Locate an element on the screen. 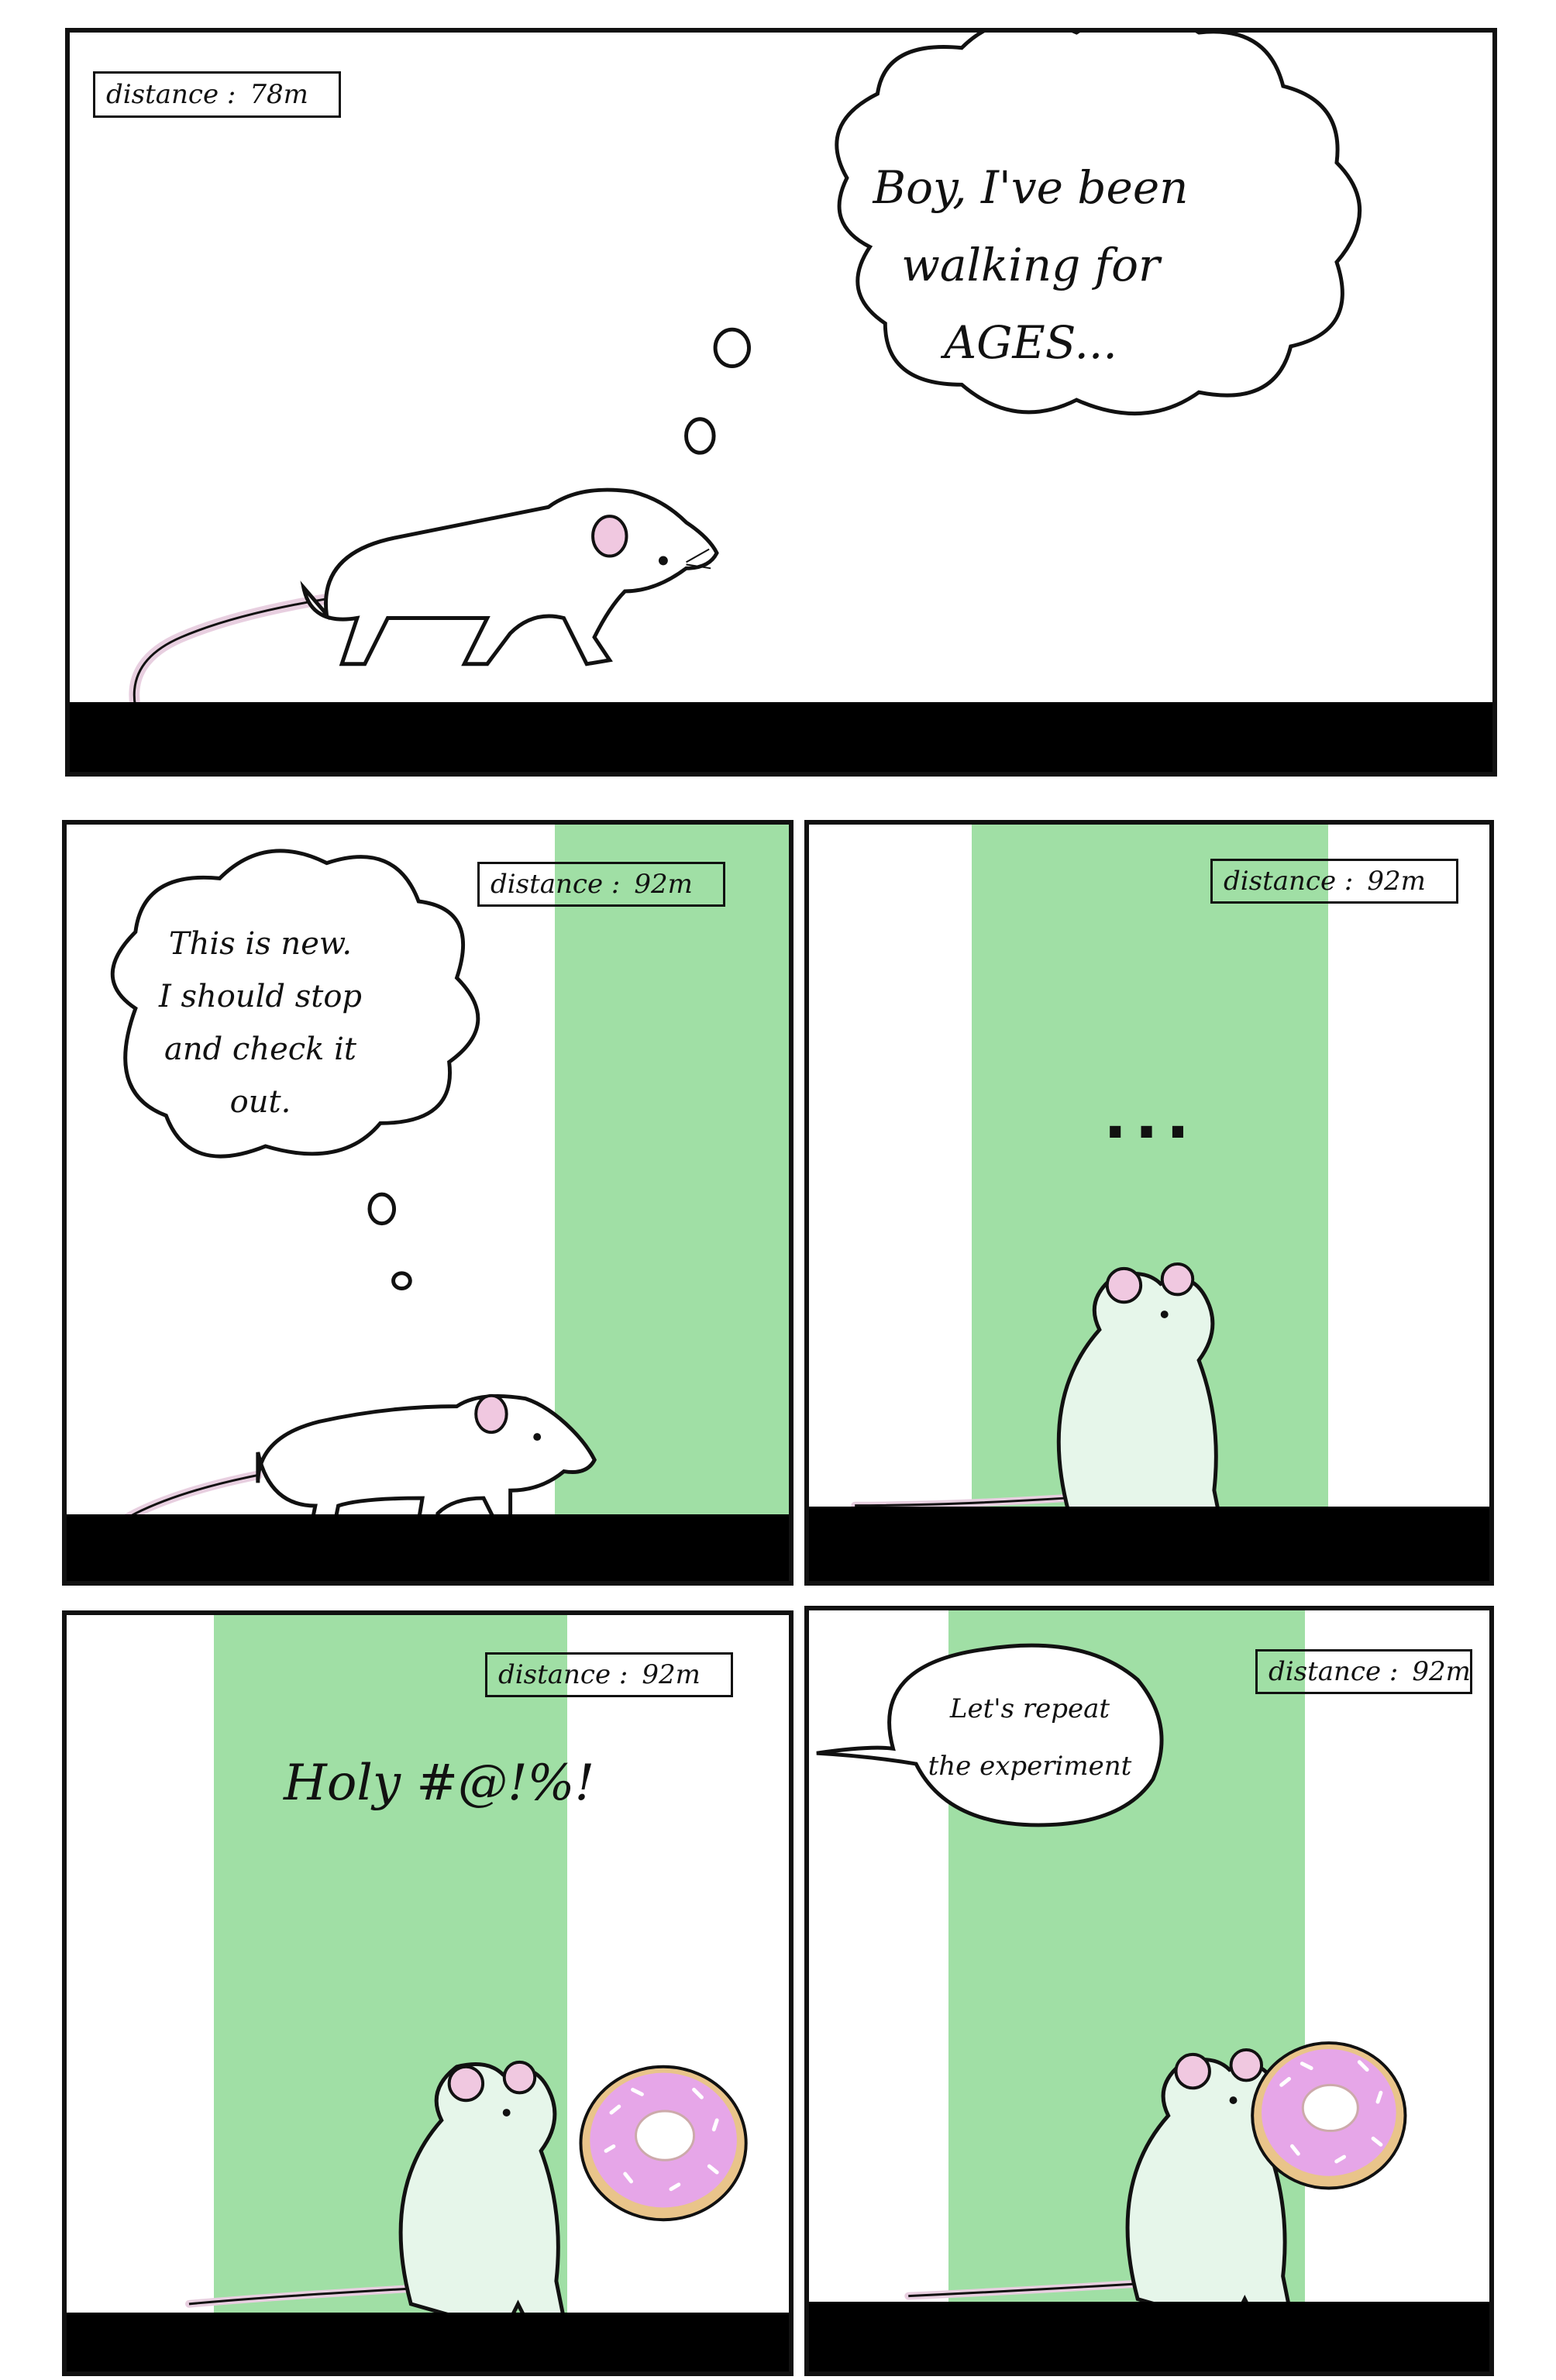 The width and height of the screenshot is (1556, 2380). rat-standing is located at coordinates (1037, 1397).